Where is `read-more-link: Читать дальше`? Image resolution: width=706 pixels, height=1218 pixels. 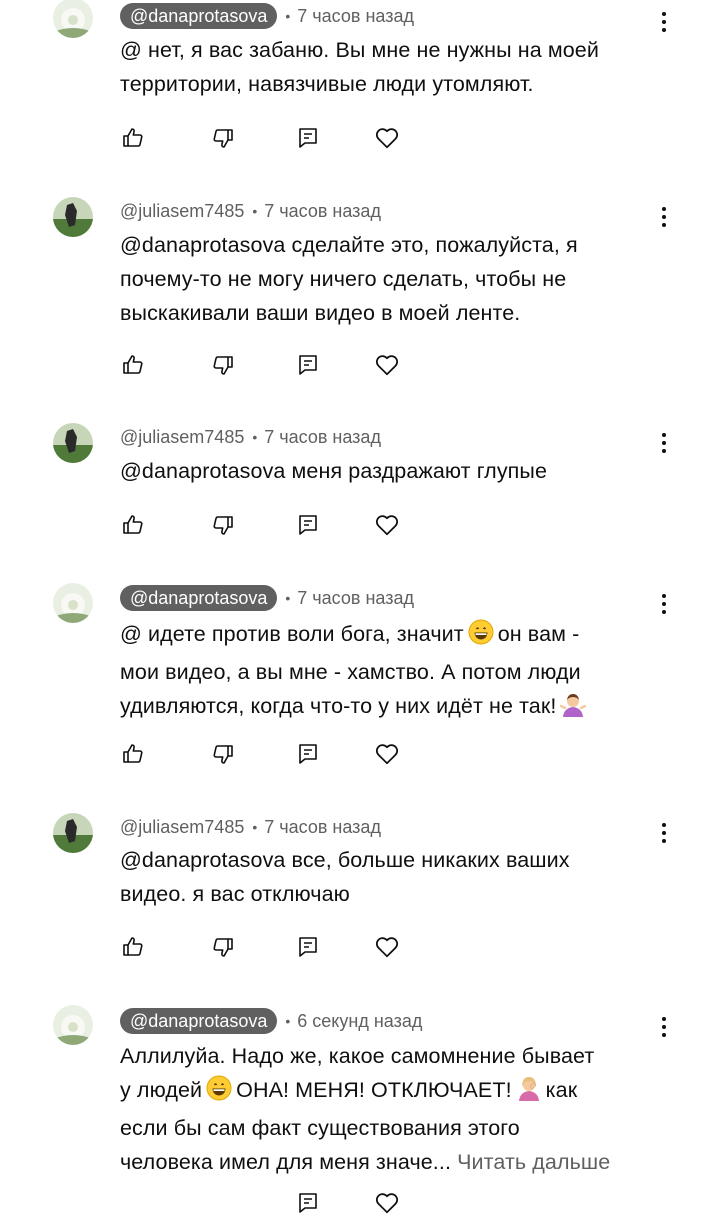
read-more-link: Читать дальше is located at coordinates (533, 1162).